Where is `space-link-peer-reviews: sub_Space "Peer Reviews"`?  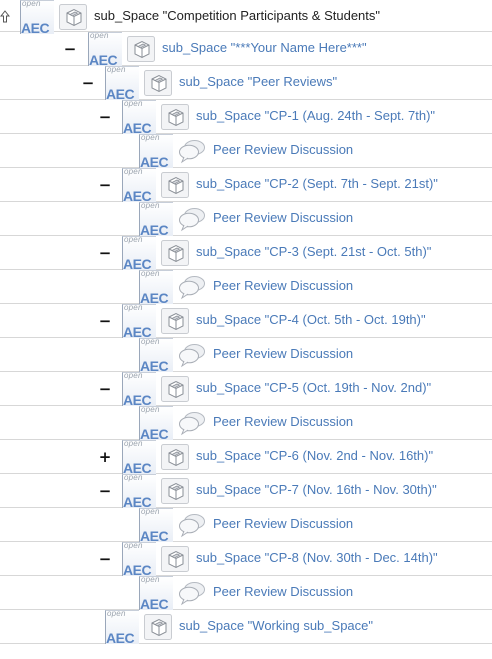 space-link-peer-reviews: sub_Space "Peer Reviews" is located at coordinates (258, 82).